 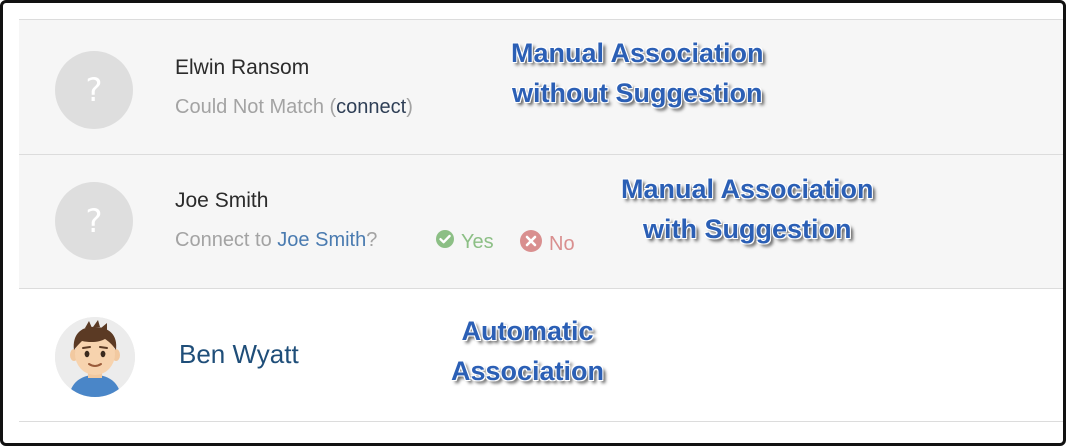 What do you see at coordinates (95, 357) in the screenshot?
I see `user-photo-avatar` at bounding box center [95, 357].